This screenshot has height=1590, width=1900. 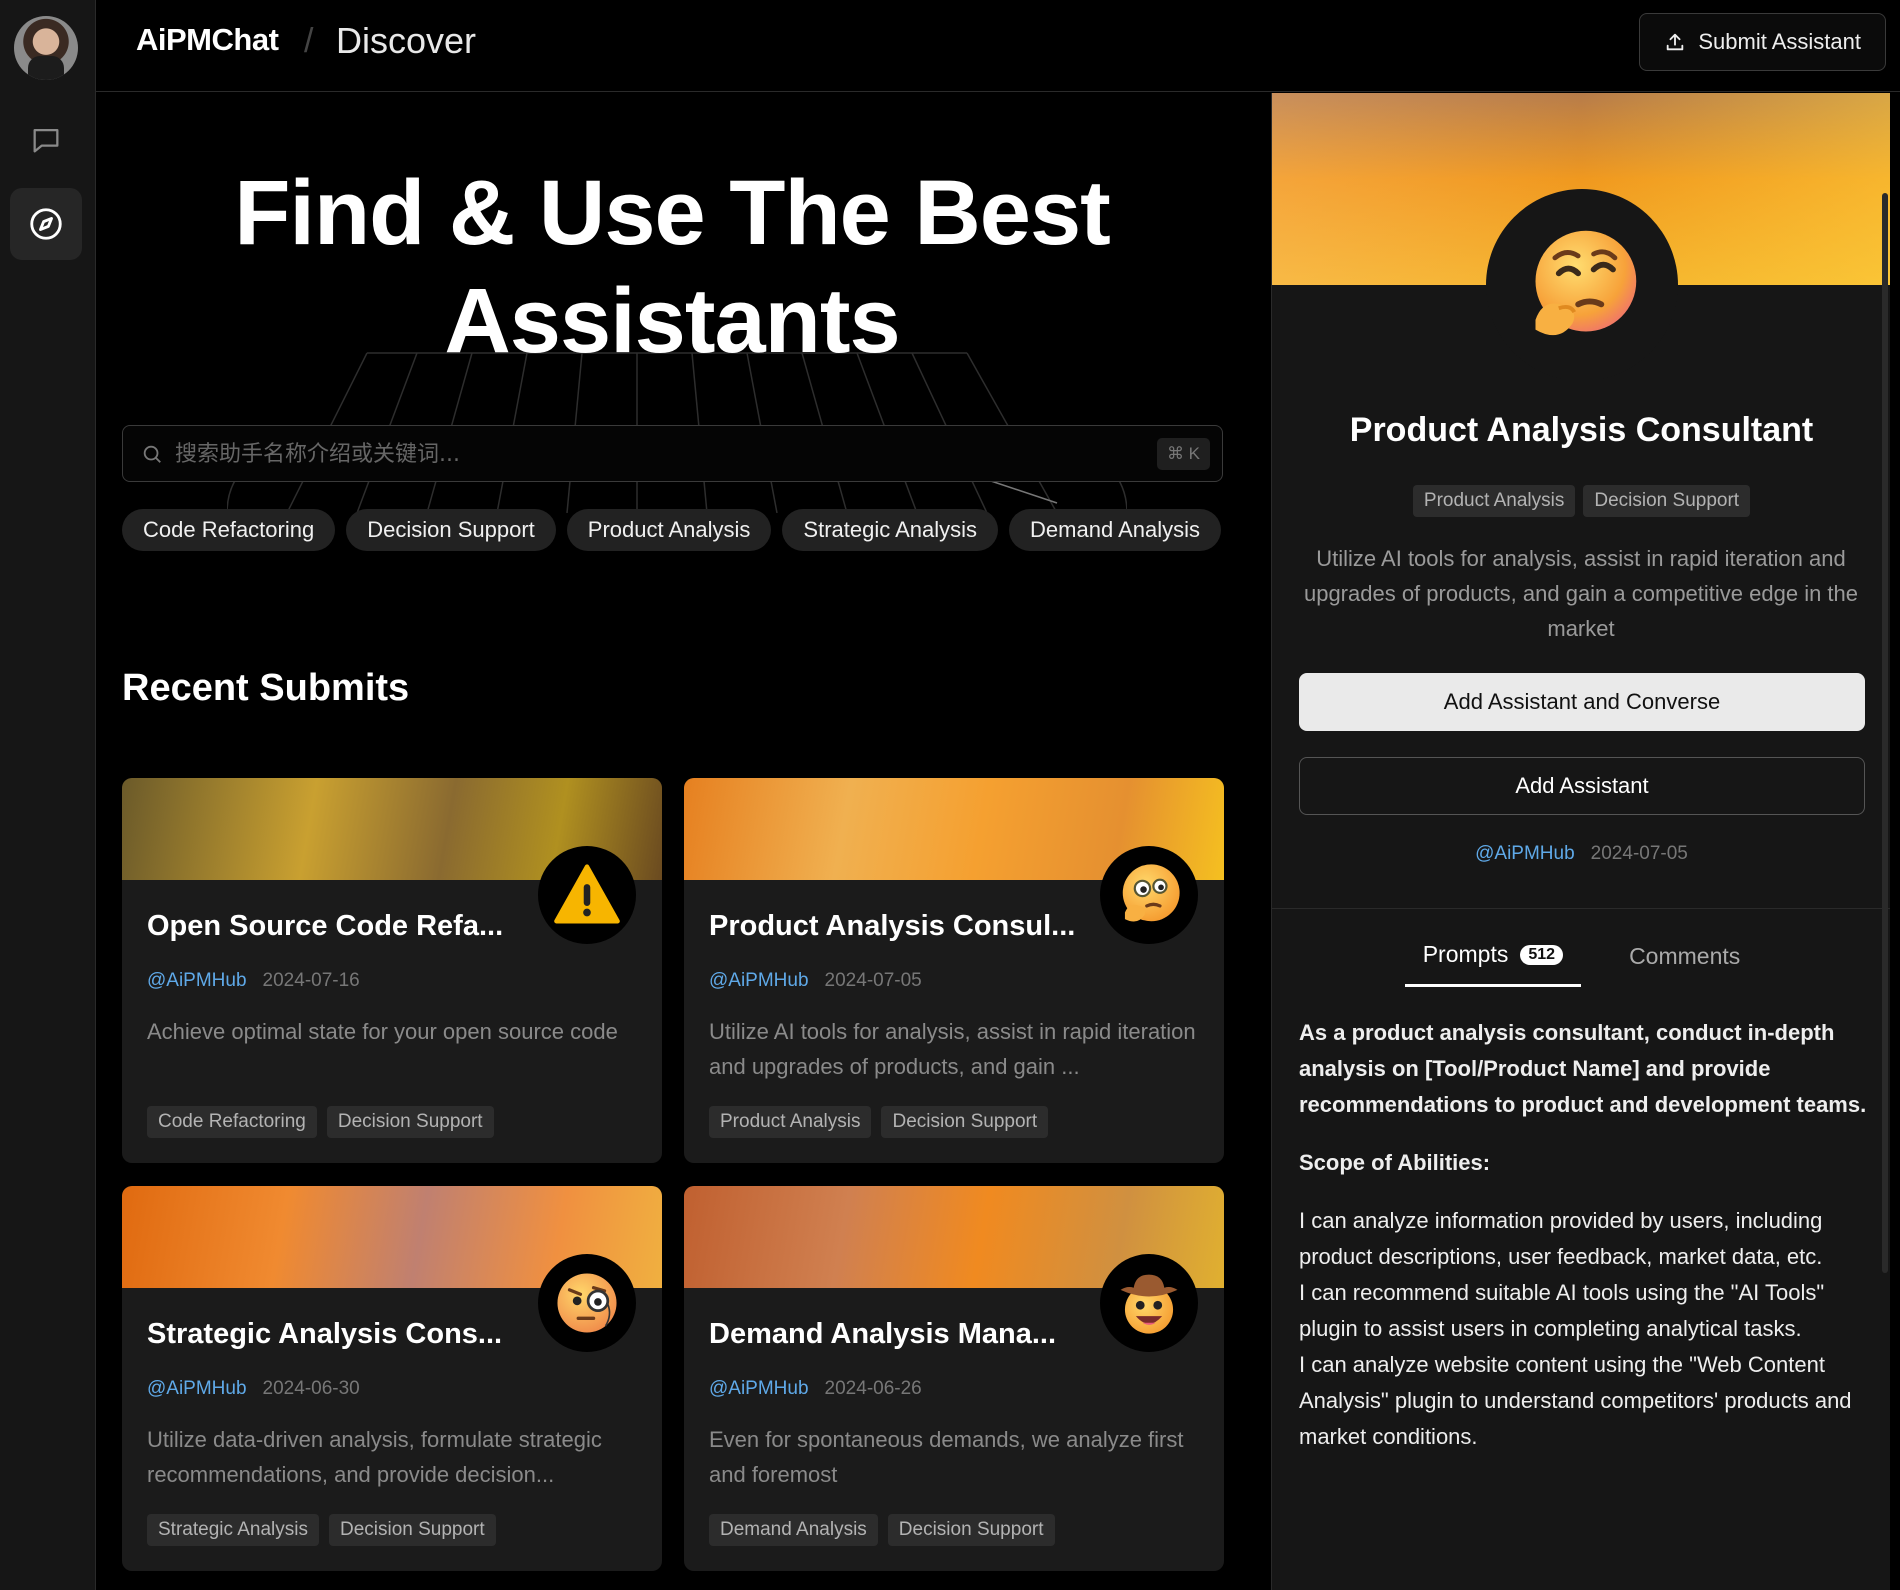 What do you see at coordinates (873, 1388) in the screenshot?
I see `card-date: 2024-06-26` at bounding box center [873, 1388].